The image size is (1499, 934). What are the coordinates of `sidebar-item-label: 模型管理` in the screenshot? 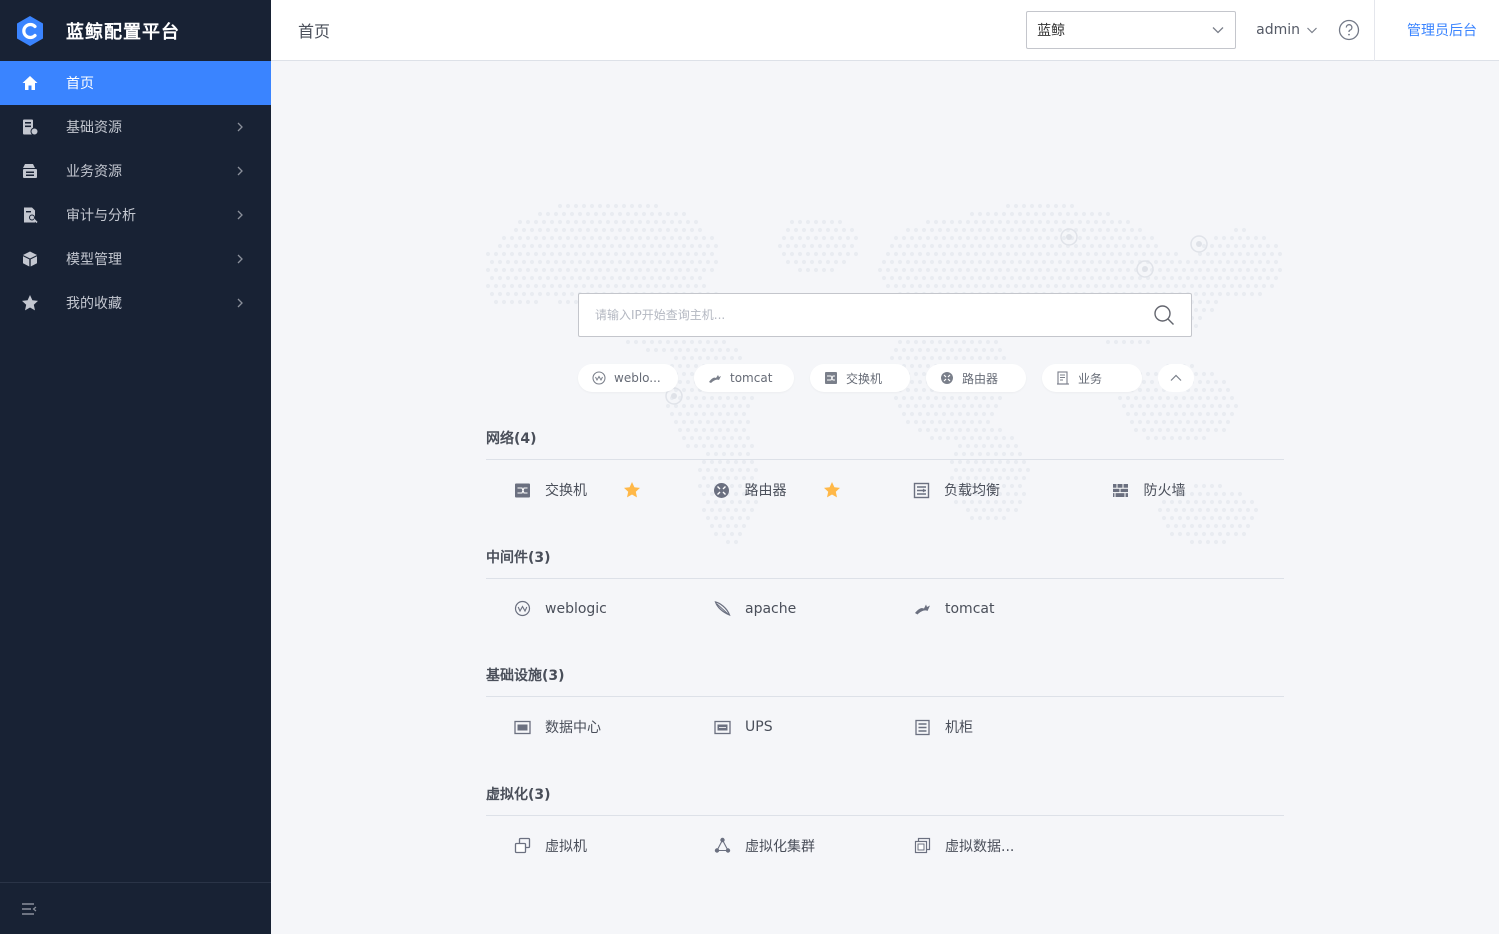 It's located at (94, 260).